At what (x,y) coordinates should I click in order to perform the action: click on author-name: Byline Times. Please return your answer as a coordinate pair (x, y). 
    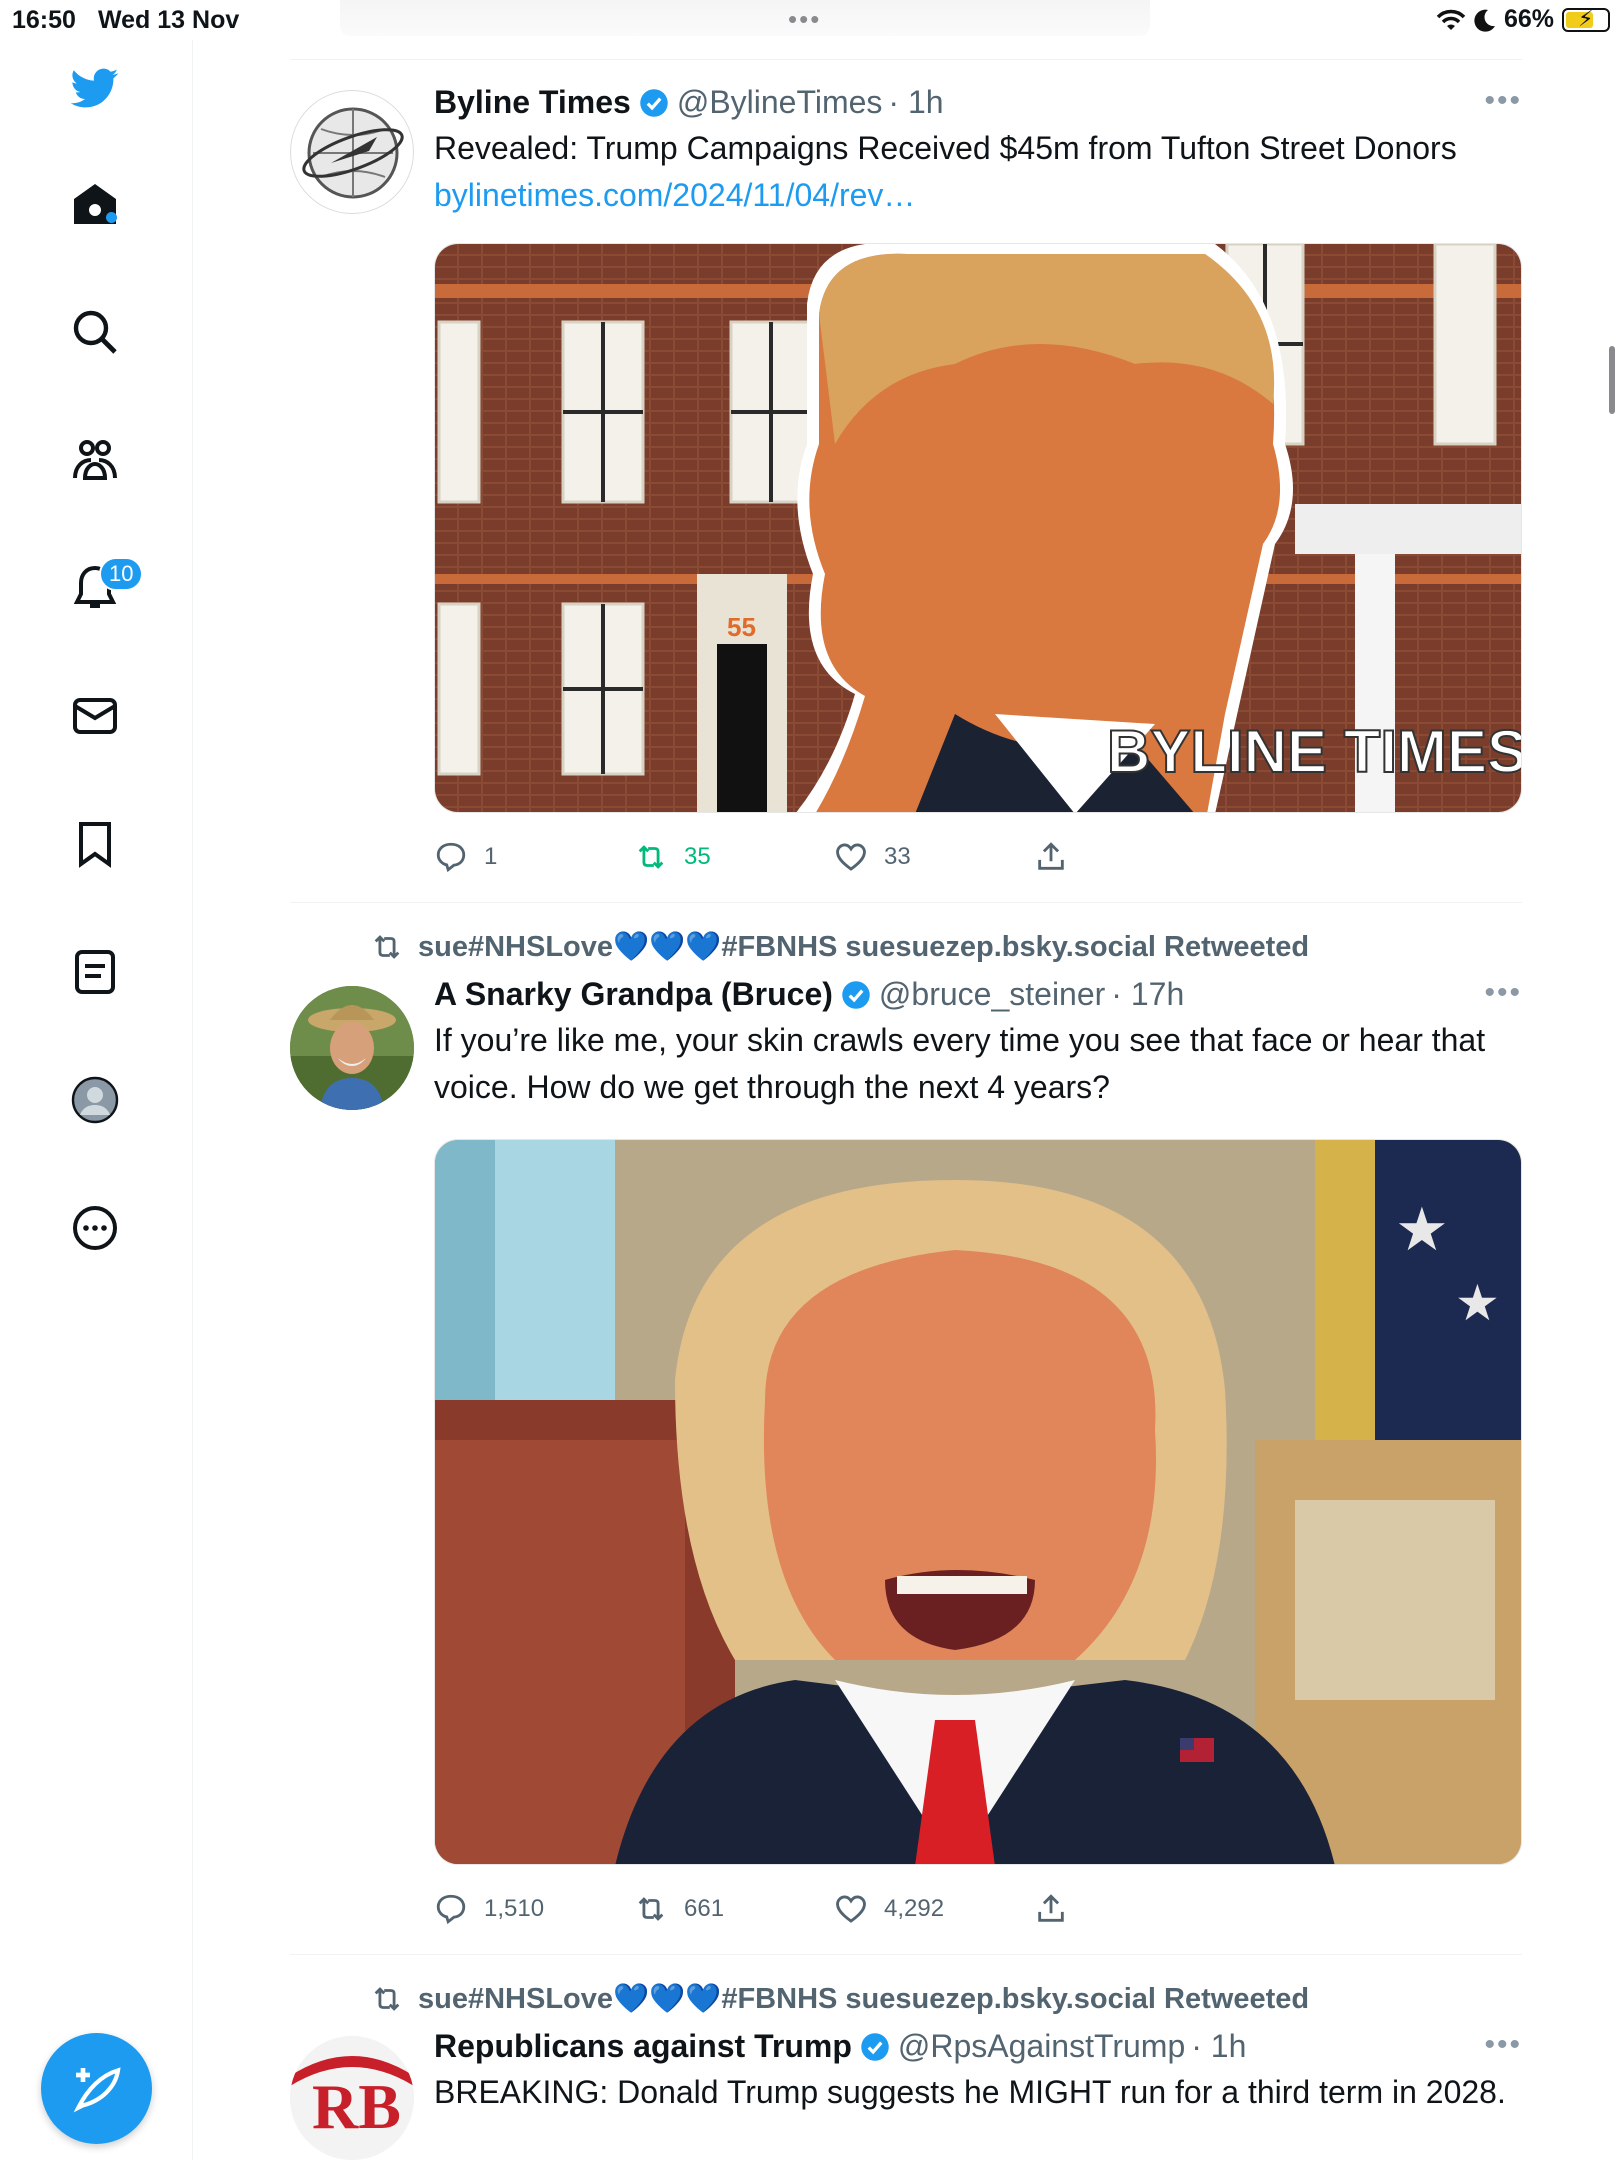
    Looking at the image, I should click on (532, 102).